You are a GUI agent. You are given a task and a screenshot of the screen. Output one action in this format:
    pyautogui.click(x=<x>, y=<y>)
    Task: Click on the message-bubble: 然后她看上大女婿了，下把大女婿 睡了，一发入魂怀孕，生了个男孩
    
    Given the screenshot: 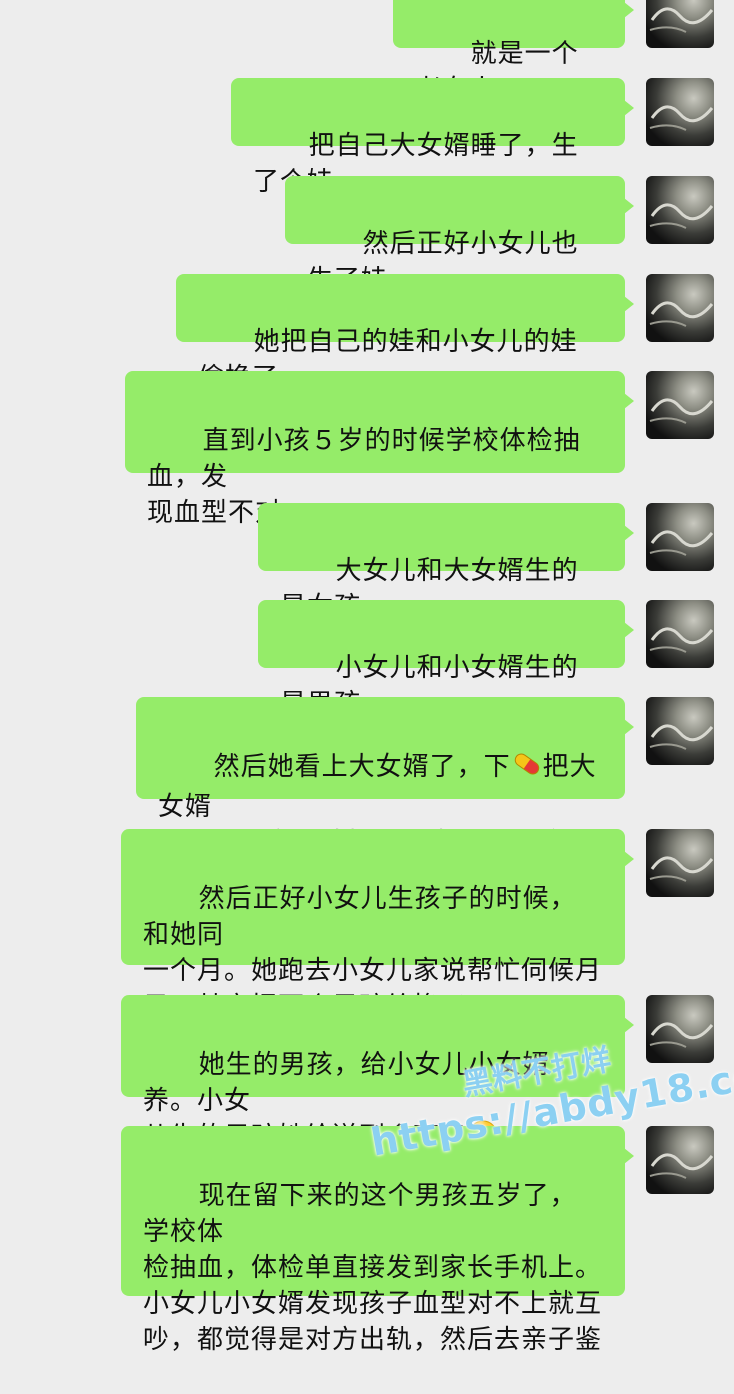 What is the action you would take?
    pyautogui.click(x=385, y=777)
    